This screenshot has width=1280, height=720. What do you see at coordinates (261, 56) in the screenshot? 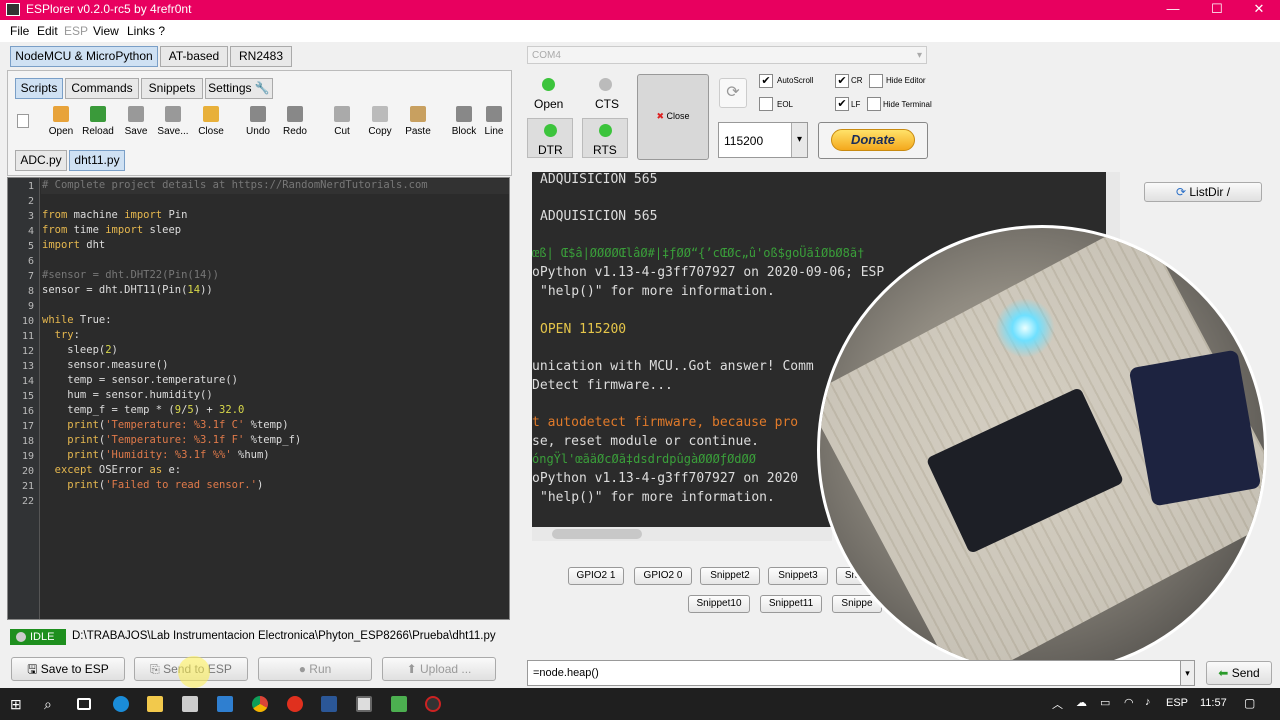
I see `tab-rn2483: RN2483` at bounding box center [261, 56].